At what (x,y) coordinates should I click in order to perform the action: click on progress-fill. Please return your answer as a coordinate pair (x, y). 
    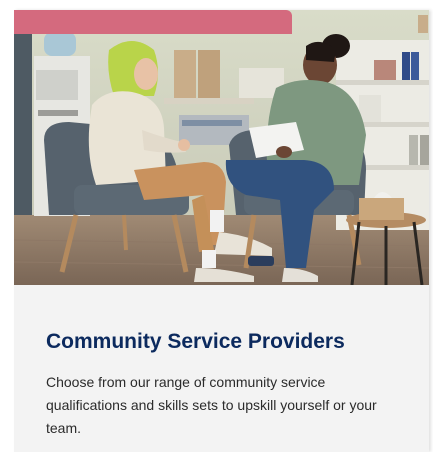
    Looking at the image, I should click on (153, 22).